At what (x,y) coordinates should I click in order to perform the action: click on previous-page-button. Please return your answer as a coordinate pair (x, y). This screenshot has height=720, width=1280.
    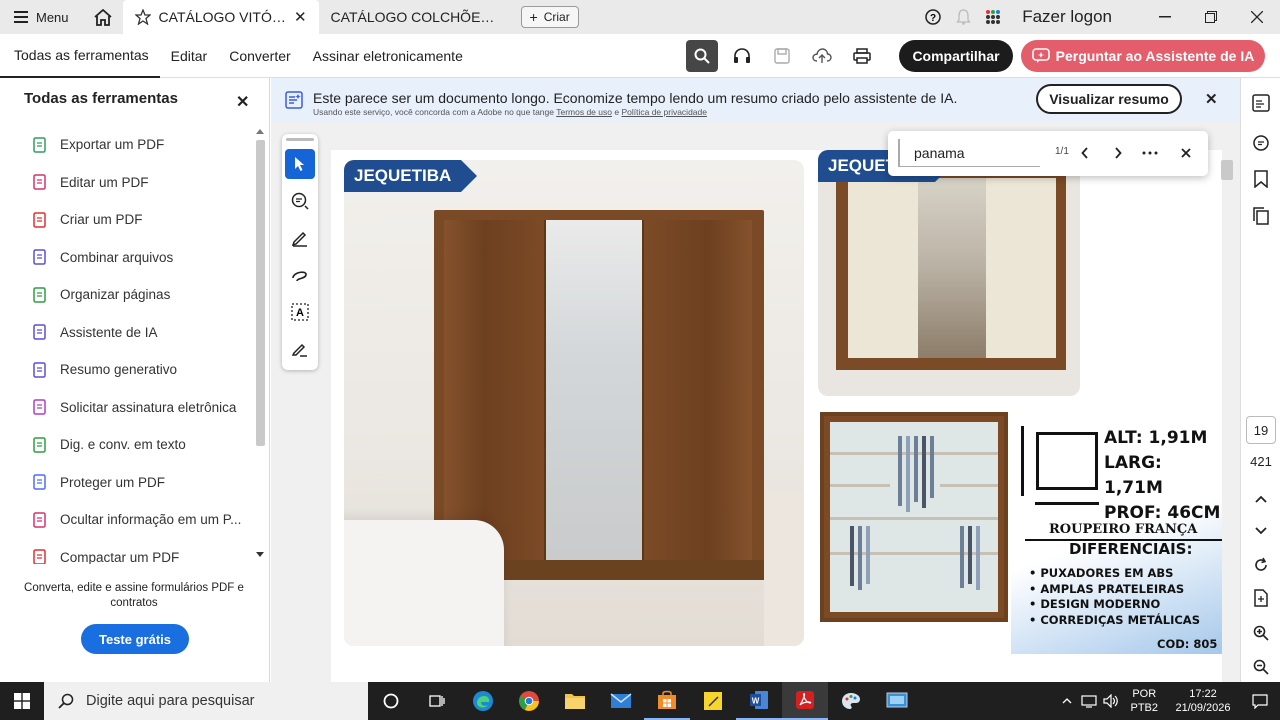
    Looking at the image, I should click on (1261, 499).